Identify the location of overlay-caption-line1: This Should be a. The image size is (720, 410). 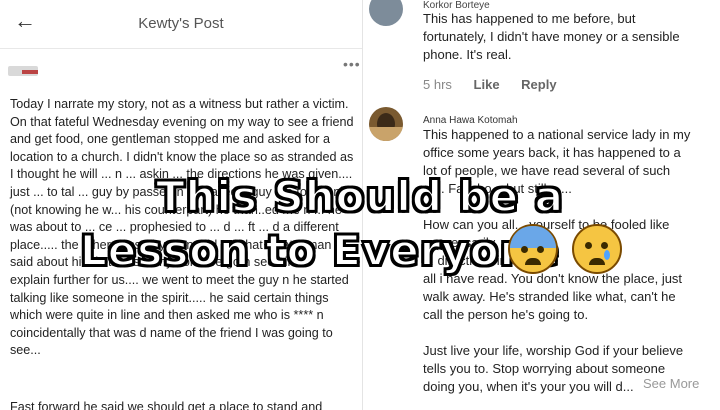
(360, 196).